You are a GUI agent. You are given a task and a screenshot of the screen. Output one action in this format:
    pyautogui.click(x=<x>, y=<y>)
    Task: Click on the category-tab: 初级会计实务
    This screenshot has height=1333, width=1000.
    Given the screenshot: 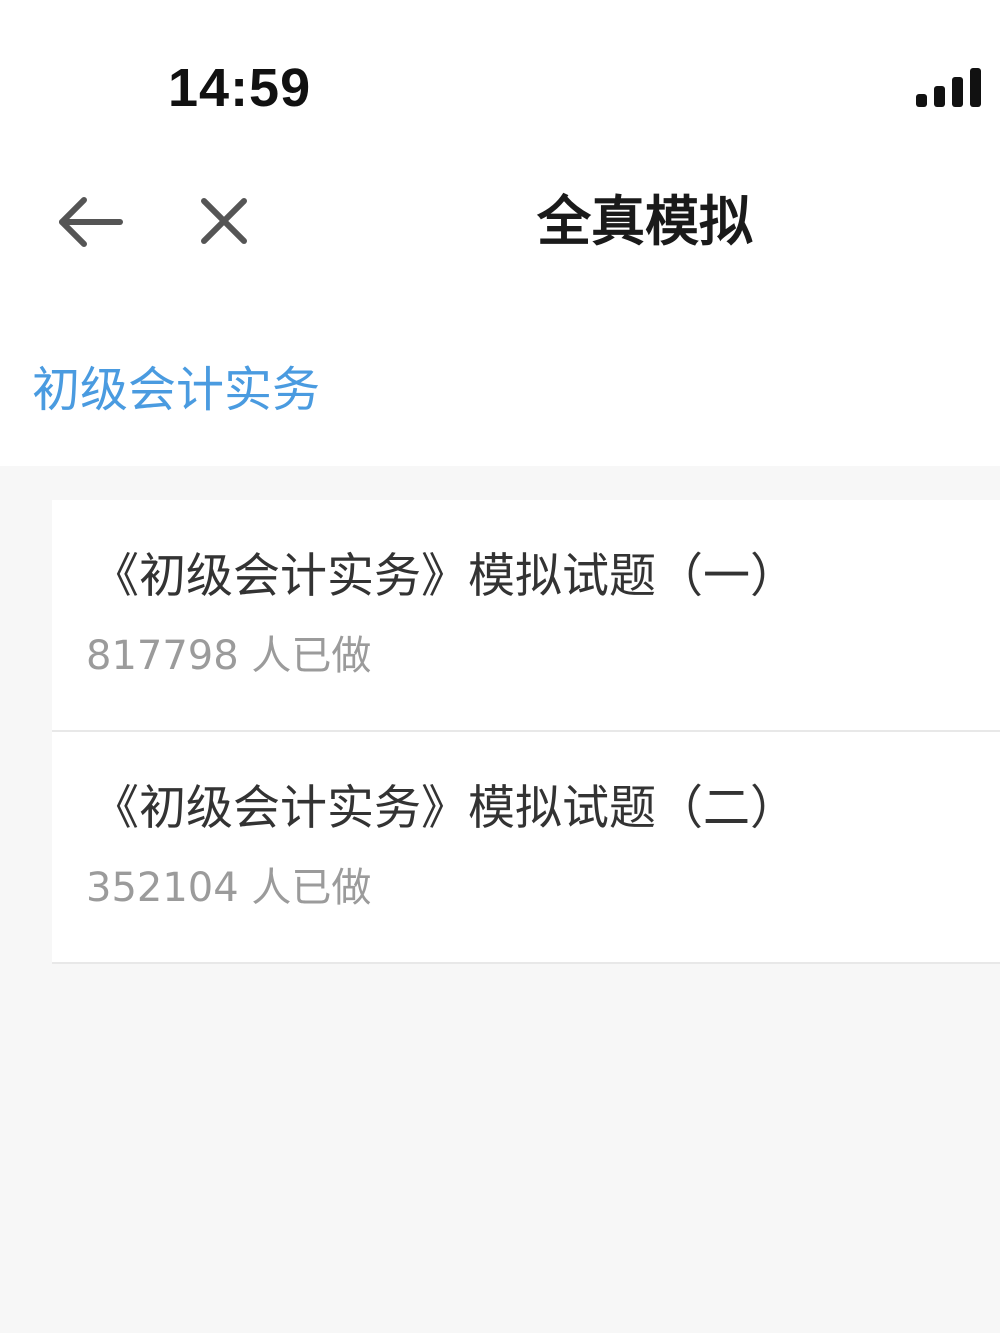 What is the action you would take?
    pyautogui.click(x=176, y=390)
    